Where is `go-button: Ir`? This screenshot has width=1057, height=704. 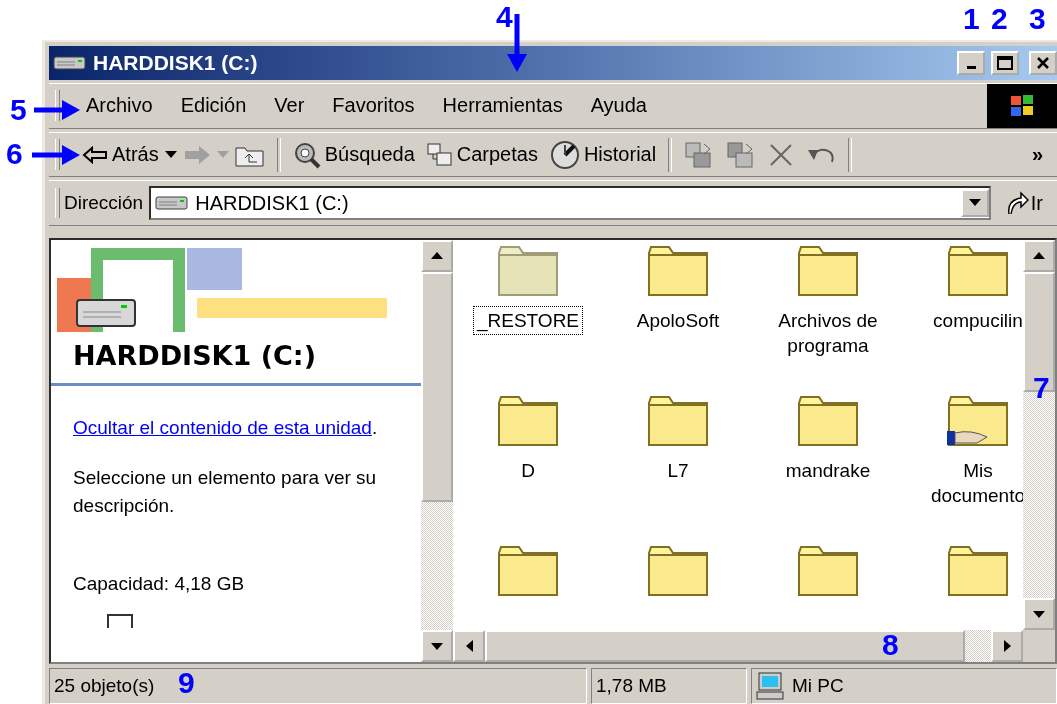
go-button: Ir is located at coordinates (1023, 203).